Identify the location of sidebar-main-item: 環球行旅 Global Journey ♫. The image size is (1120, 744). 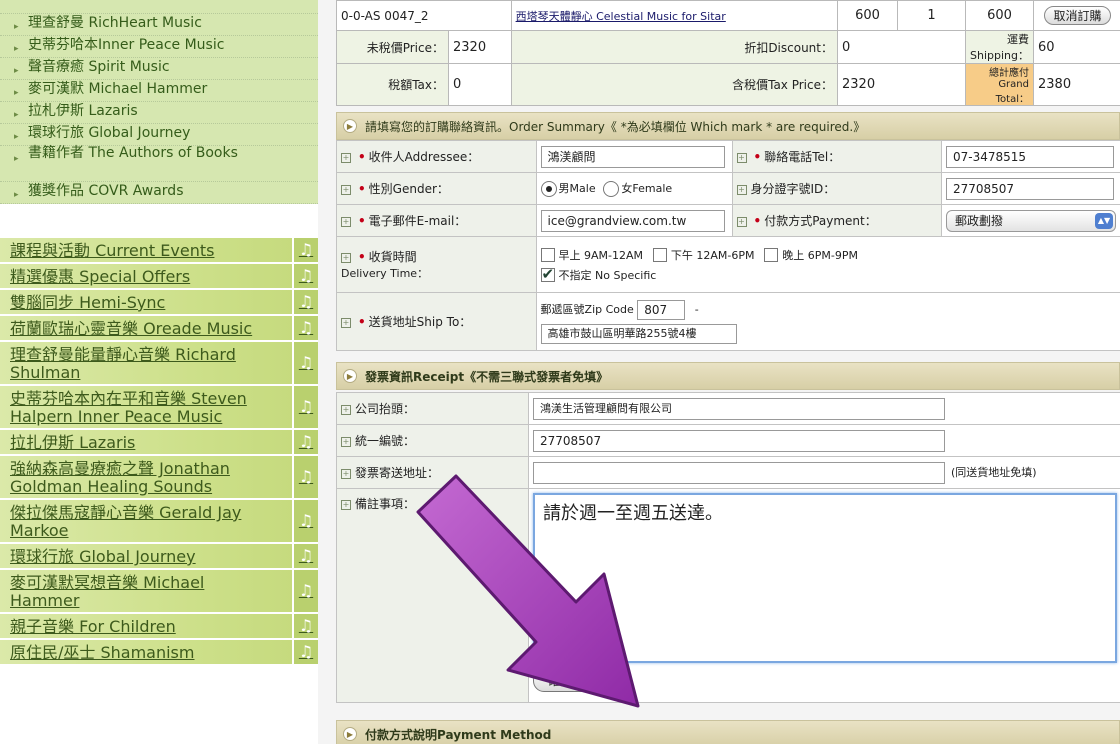
(159, 557).